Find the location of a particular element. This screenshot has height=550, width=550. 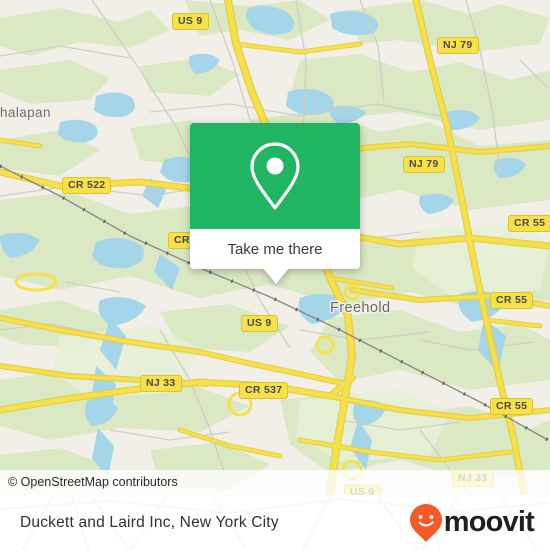

moovit-pin-smiley-icon is located at coordinates (425, 522).